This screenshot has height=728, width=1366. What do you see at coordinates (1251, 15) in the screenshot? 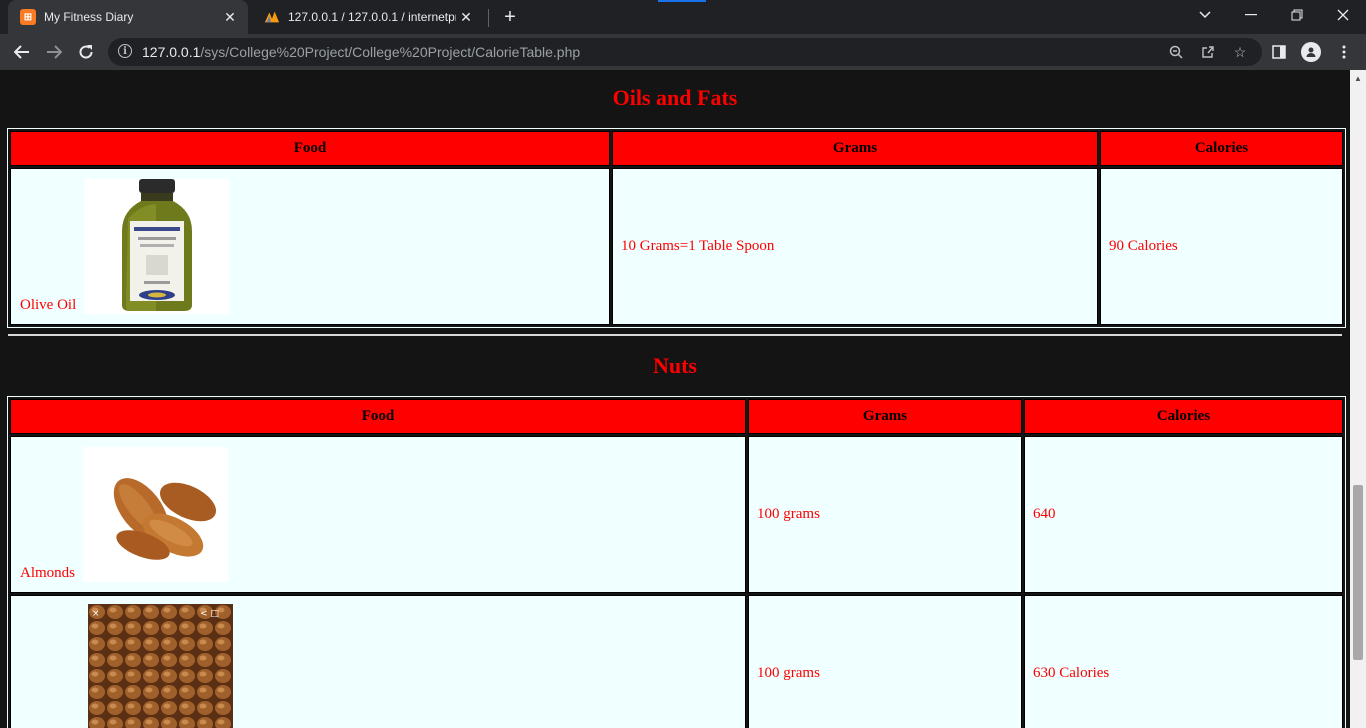
I see `minimize-icon` at bounding box center [1251, 15].